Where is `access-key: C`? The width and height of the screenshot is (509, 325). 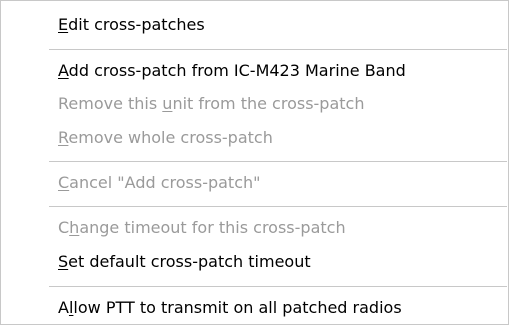 access-key: C is located at coordinates (64, 182).